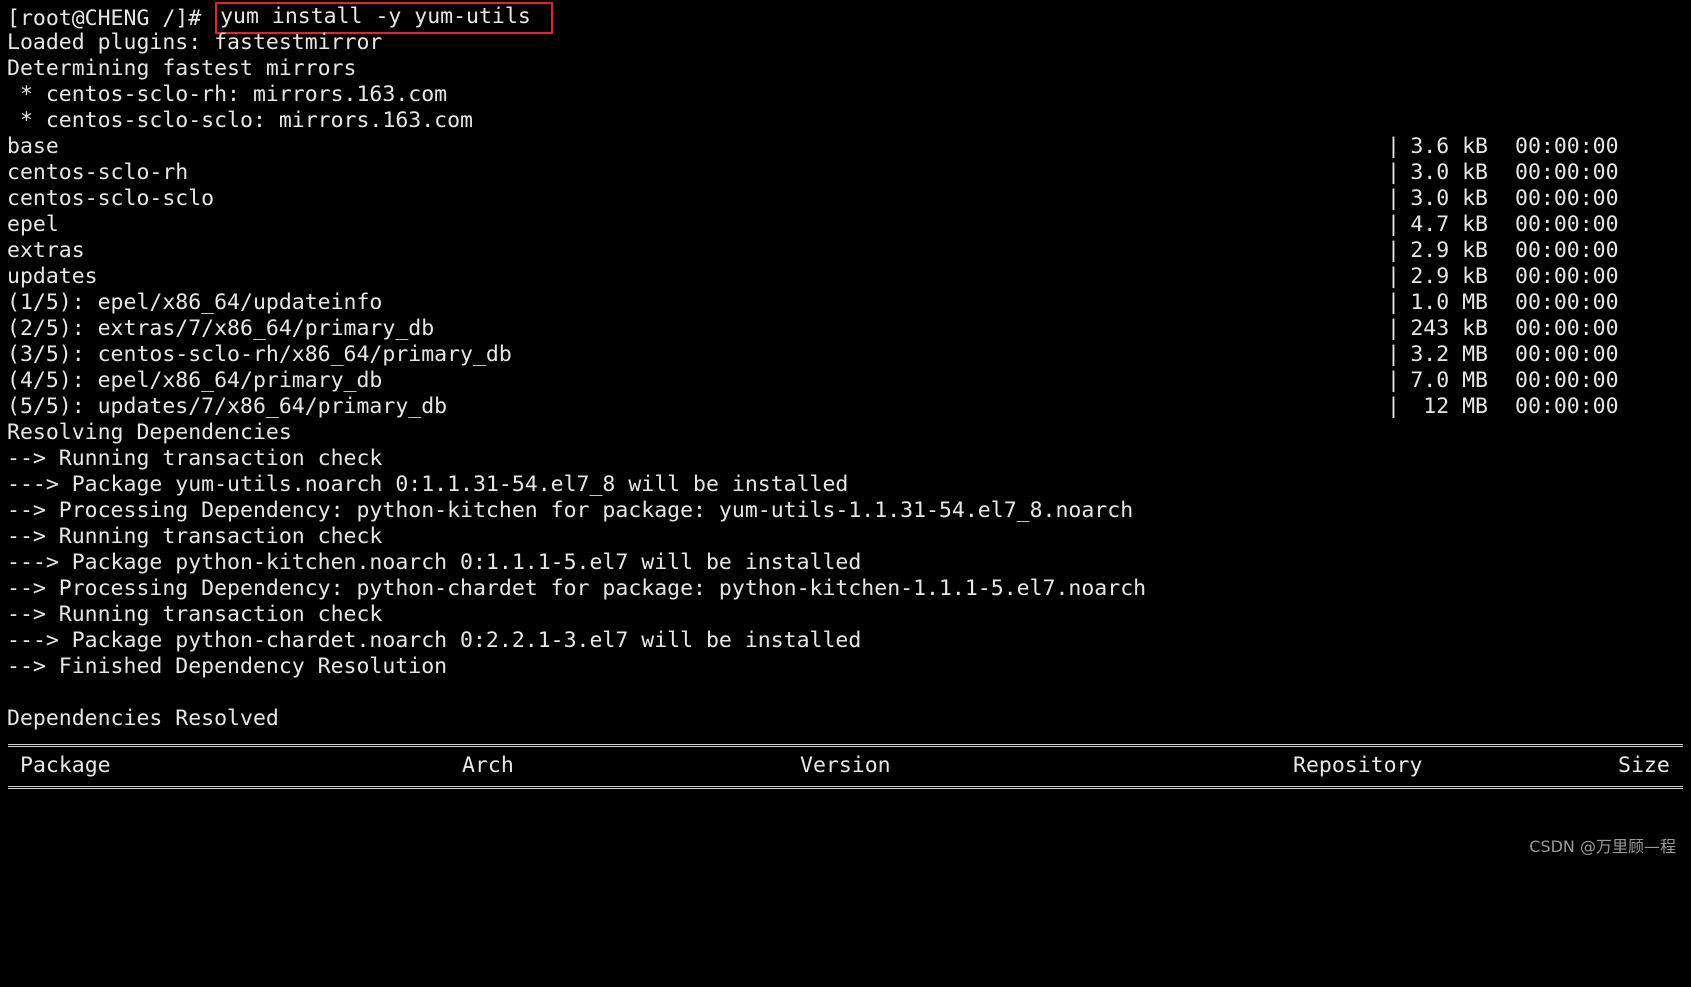 Image resolution: width=1691 pixels, height=987 pixels. I want to click on output-line: Dependencies Resolved, so click(143, 718).